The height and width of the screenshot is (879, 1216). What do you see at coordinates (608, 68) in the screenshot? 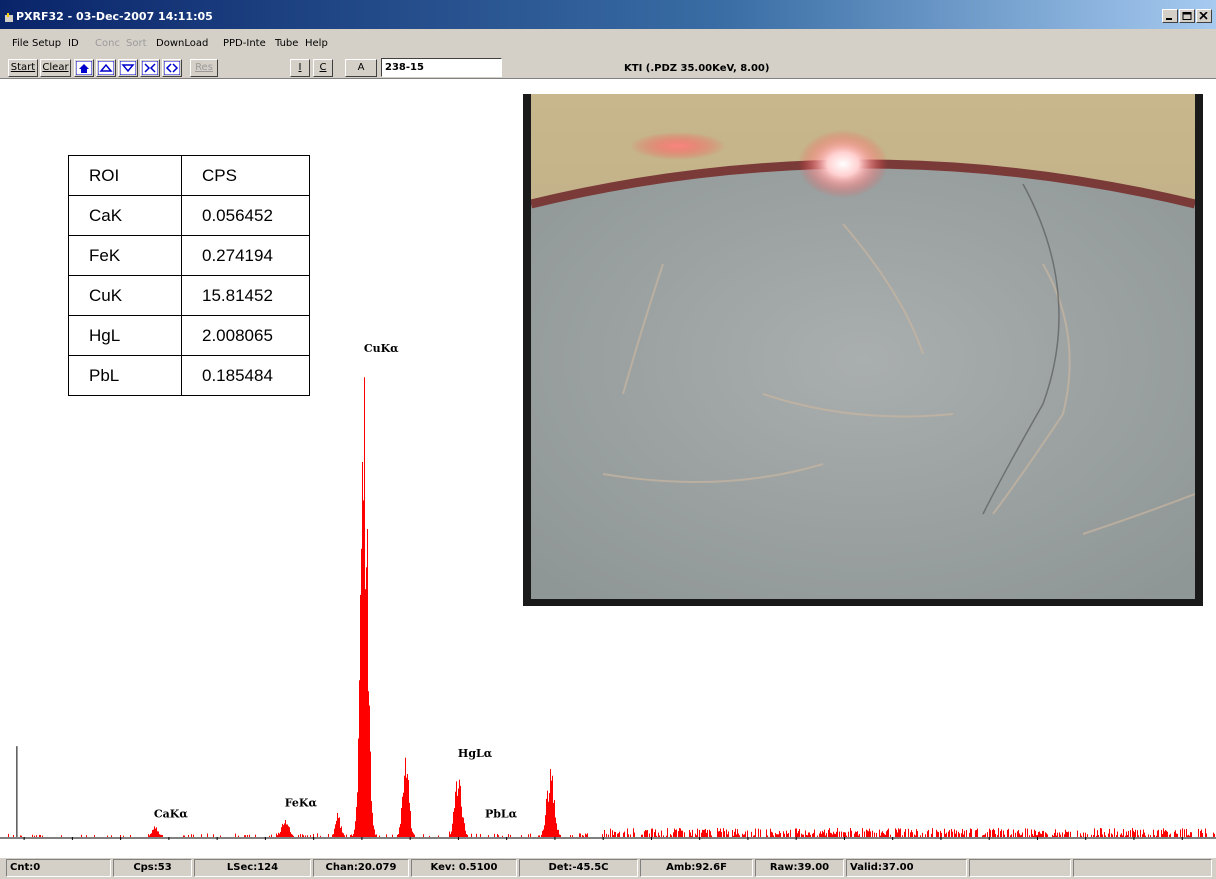
I see `toolbar: Start Clear Res I C A` at bounding box center [608, 68].